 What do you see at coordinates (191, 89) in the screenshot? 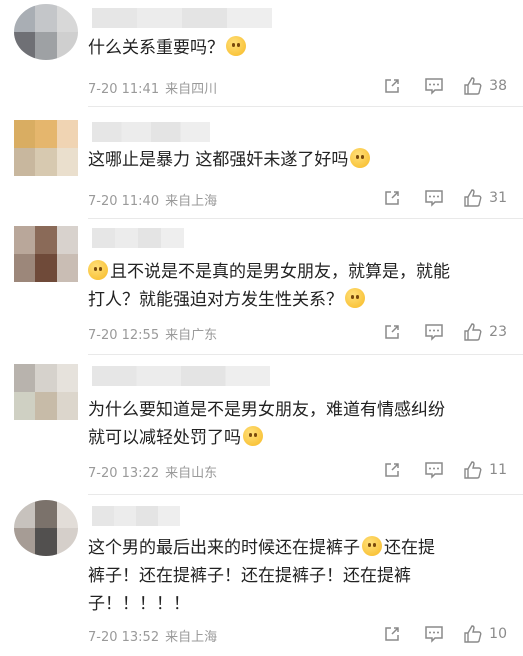
I see `comment-location: 来自四川` at bounding box center [191, 89].